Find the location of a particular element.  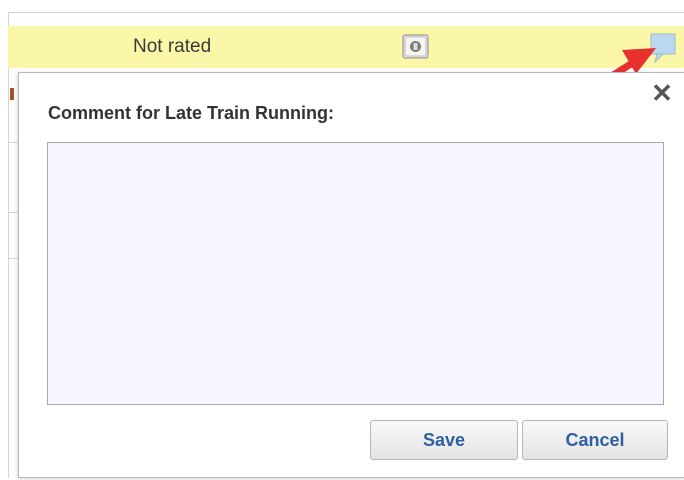

row-marker is located at coordinates (12, 94).